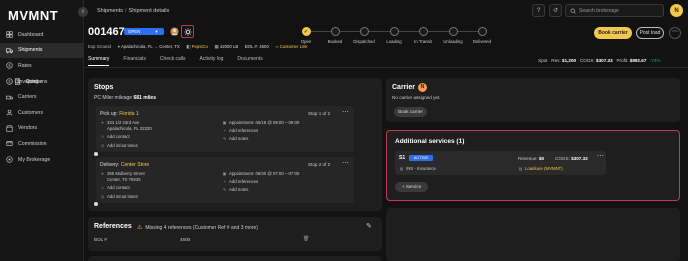  Describe the element at coordinates (187, 31) in the screenshot. I see `settings-gear-icon` at that location.